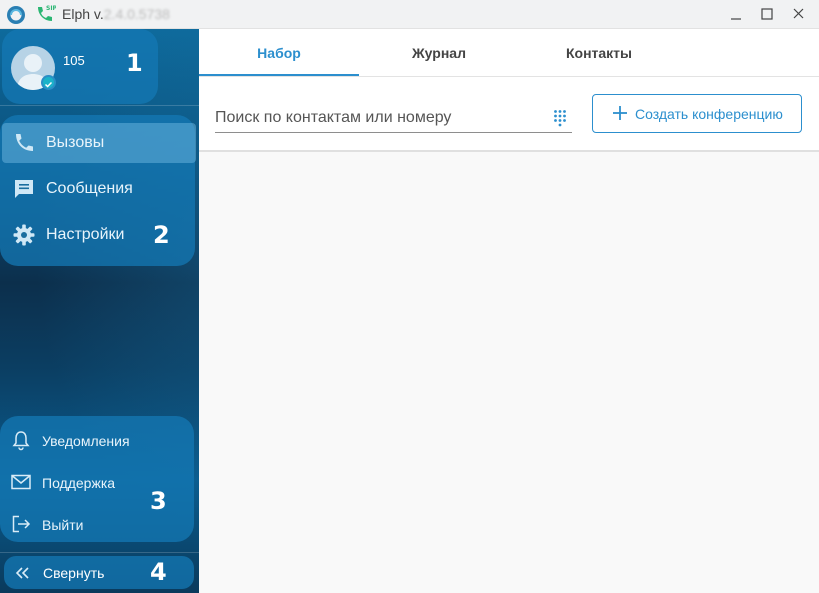  I want to click on tab-dial: Набор, so click(279, 53).